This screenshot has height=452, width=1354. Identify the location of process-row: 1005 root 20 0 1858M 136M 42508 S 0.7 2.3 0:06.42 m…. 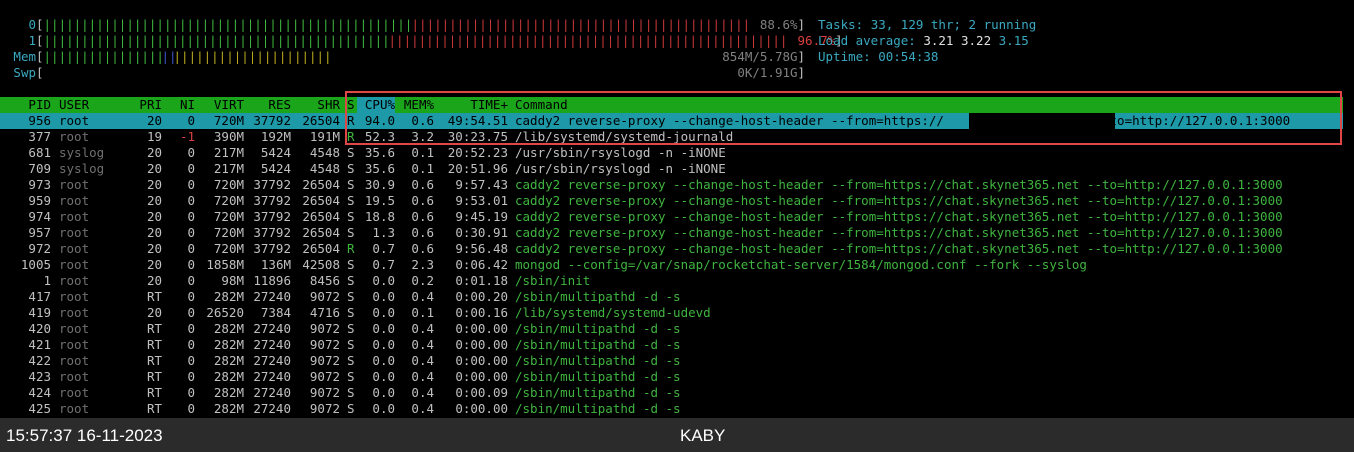
(671, 265).